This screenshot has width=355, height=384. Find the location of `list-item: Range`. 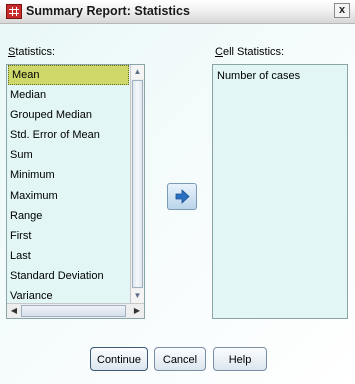

list-item: Range is located at coordinates (68, 216).